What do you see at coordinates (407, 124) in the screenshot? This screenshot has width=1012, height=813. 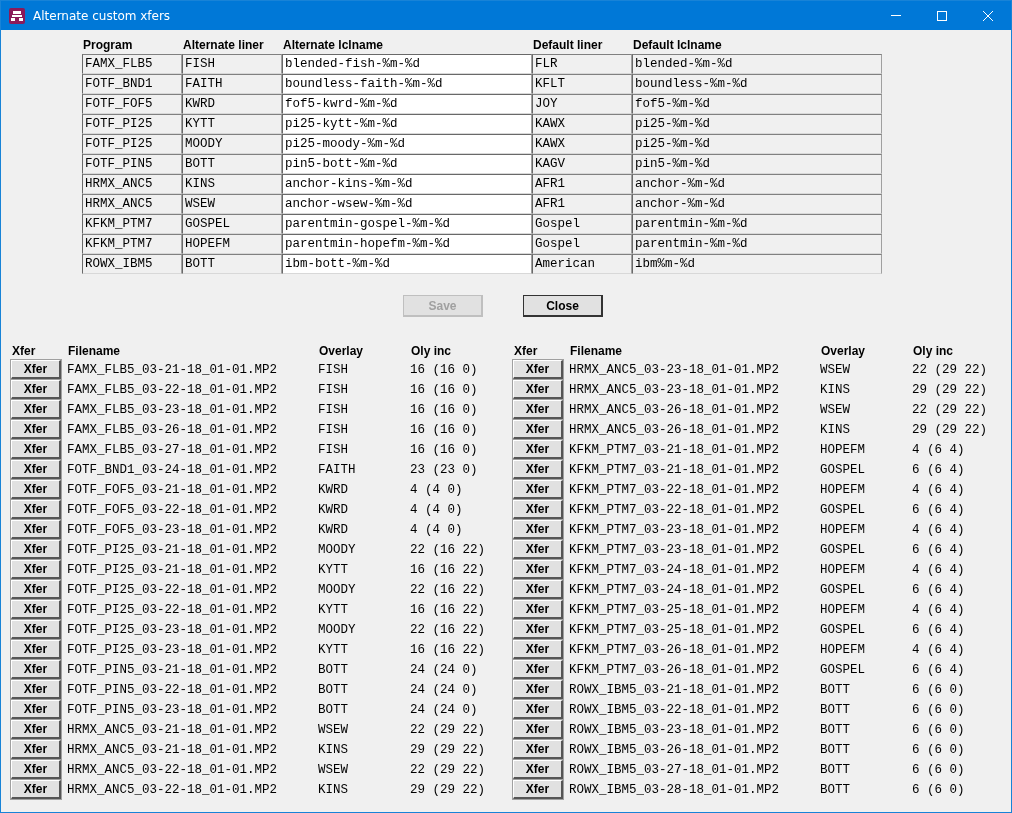 I see `lclname-input: pi25-kytt-%m-%d` at bounding box center [407, 124].